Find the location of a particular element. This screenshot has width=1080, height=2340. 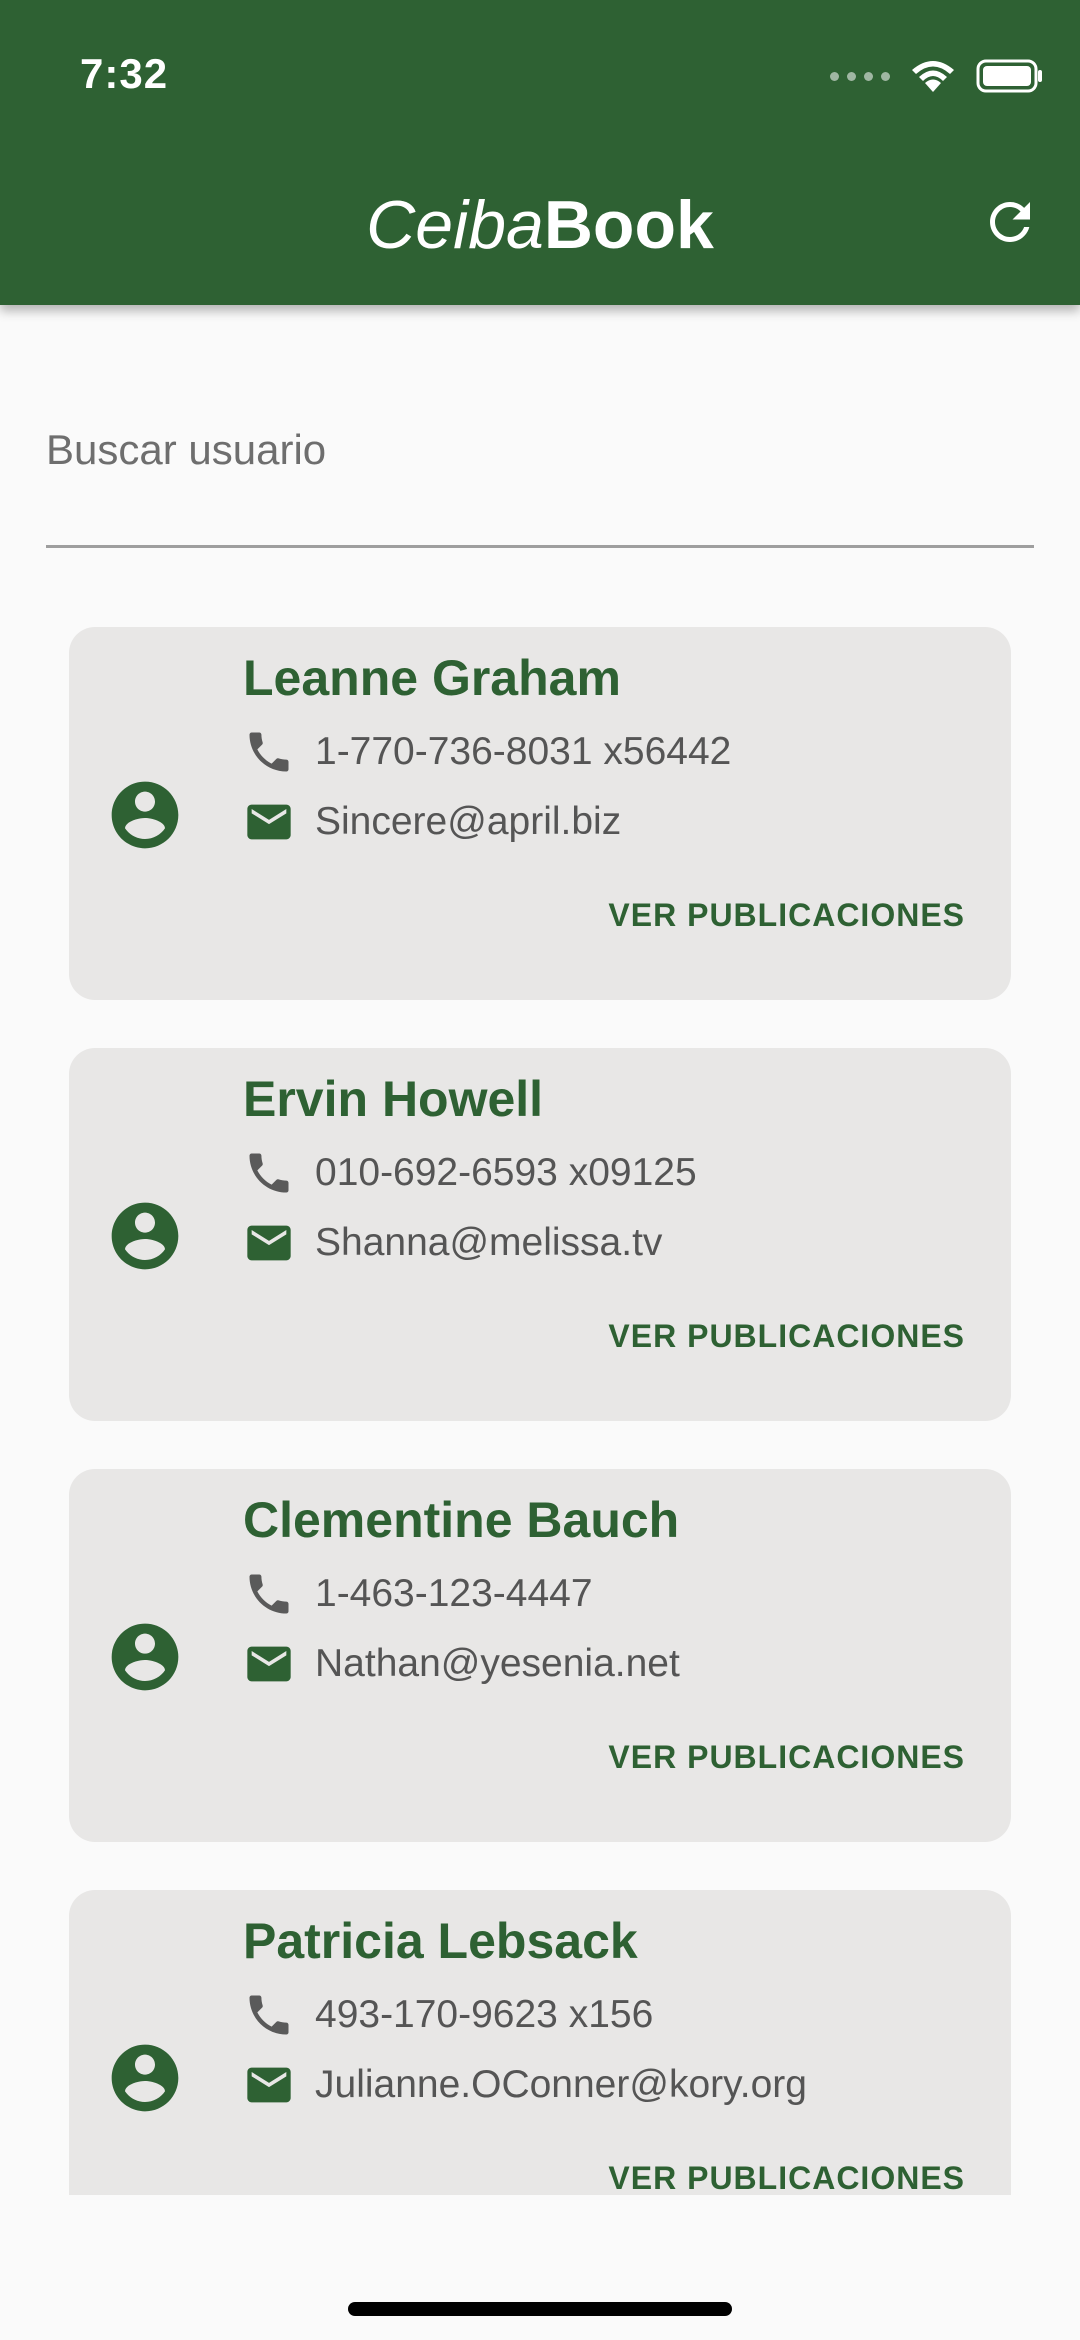

phone-text: 493-170-9623 x156 is located at coordinates (484, 2014).